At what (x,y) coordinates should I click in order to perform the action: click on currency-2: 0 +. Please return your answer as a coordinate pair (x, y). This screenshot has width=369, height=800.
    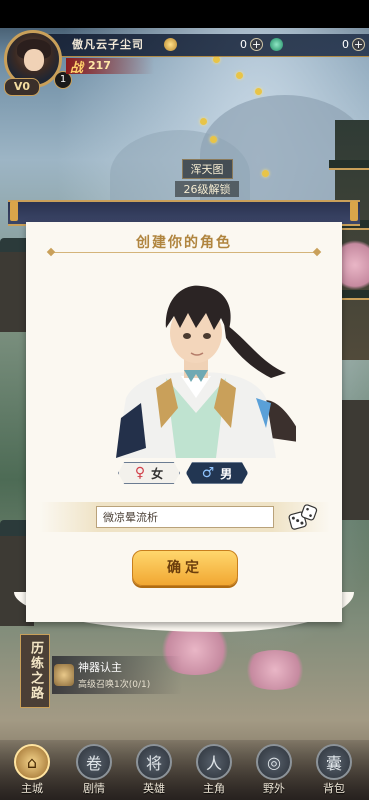
    Looking at the image, I should click on (351, 44).